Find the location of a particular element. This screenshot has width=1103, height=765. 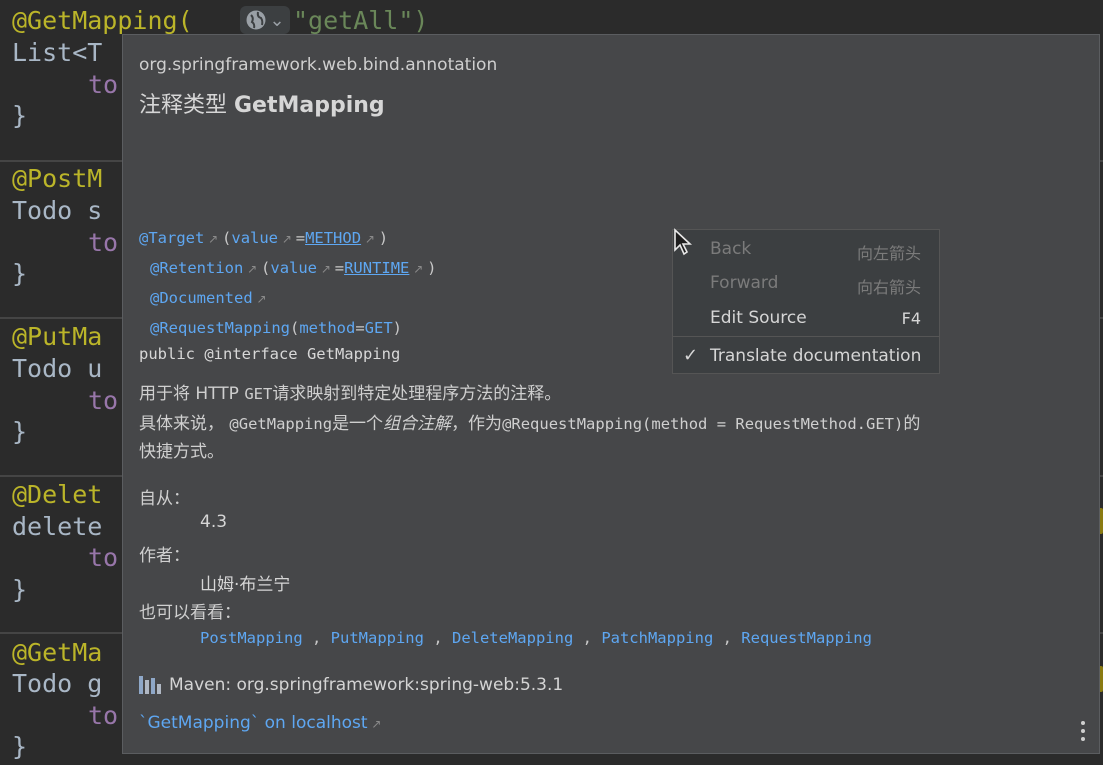

code-line: "getAll") is located at coordinates (361, 20).